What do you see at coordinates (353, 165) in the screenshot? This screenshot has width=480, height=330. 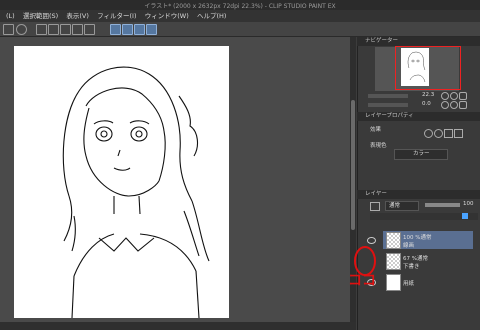 I see `scrollbar-thumb` at bounding box center [353, 165].